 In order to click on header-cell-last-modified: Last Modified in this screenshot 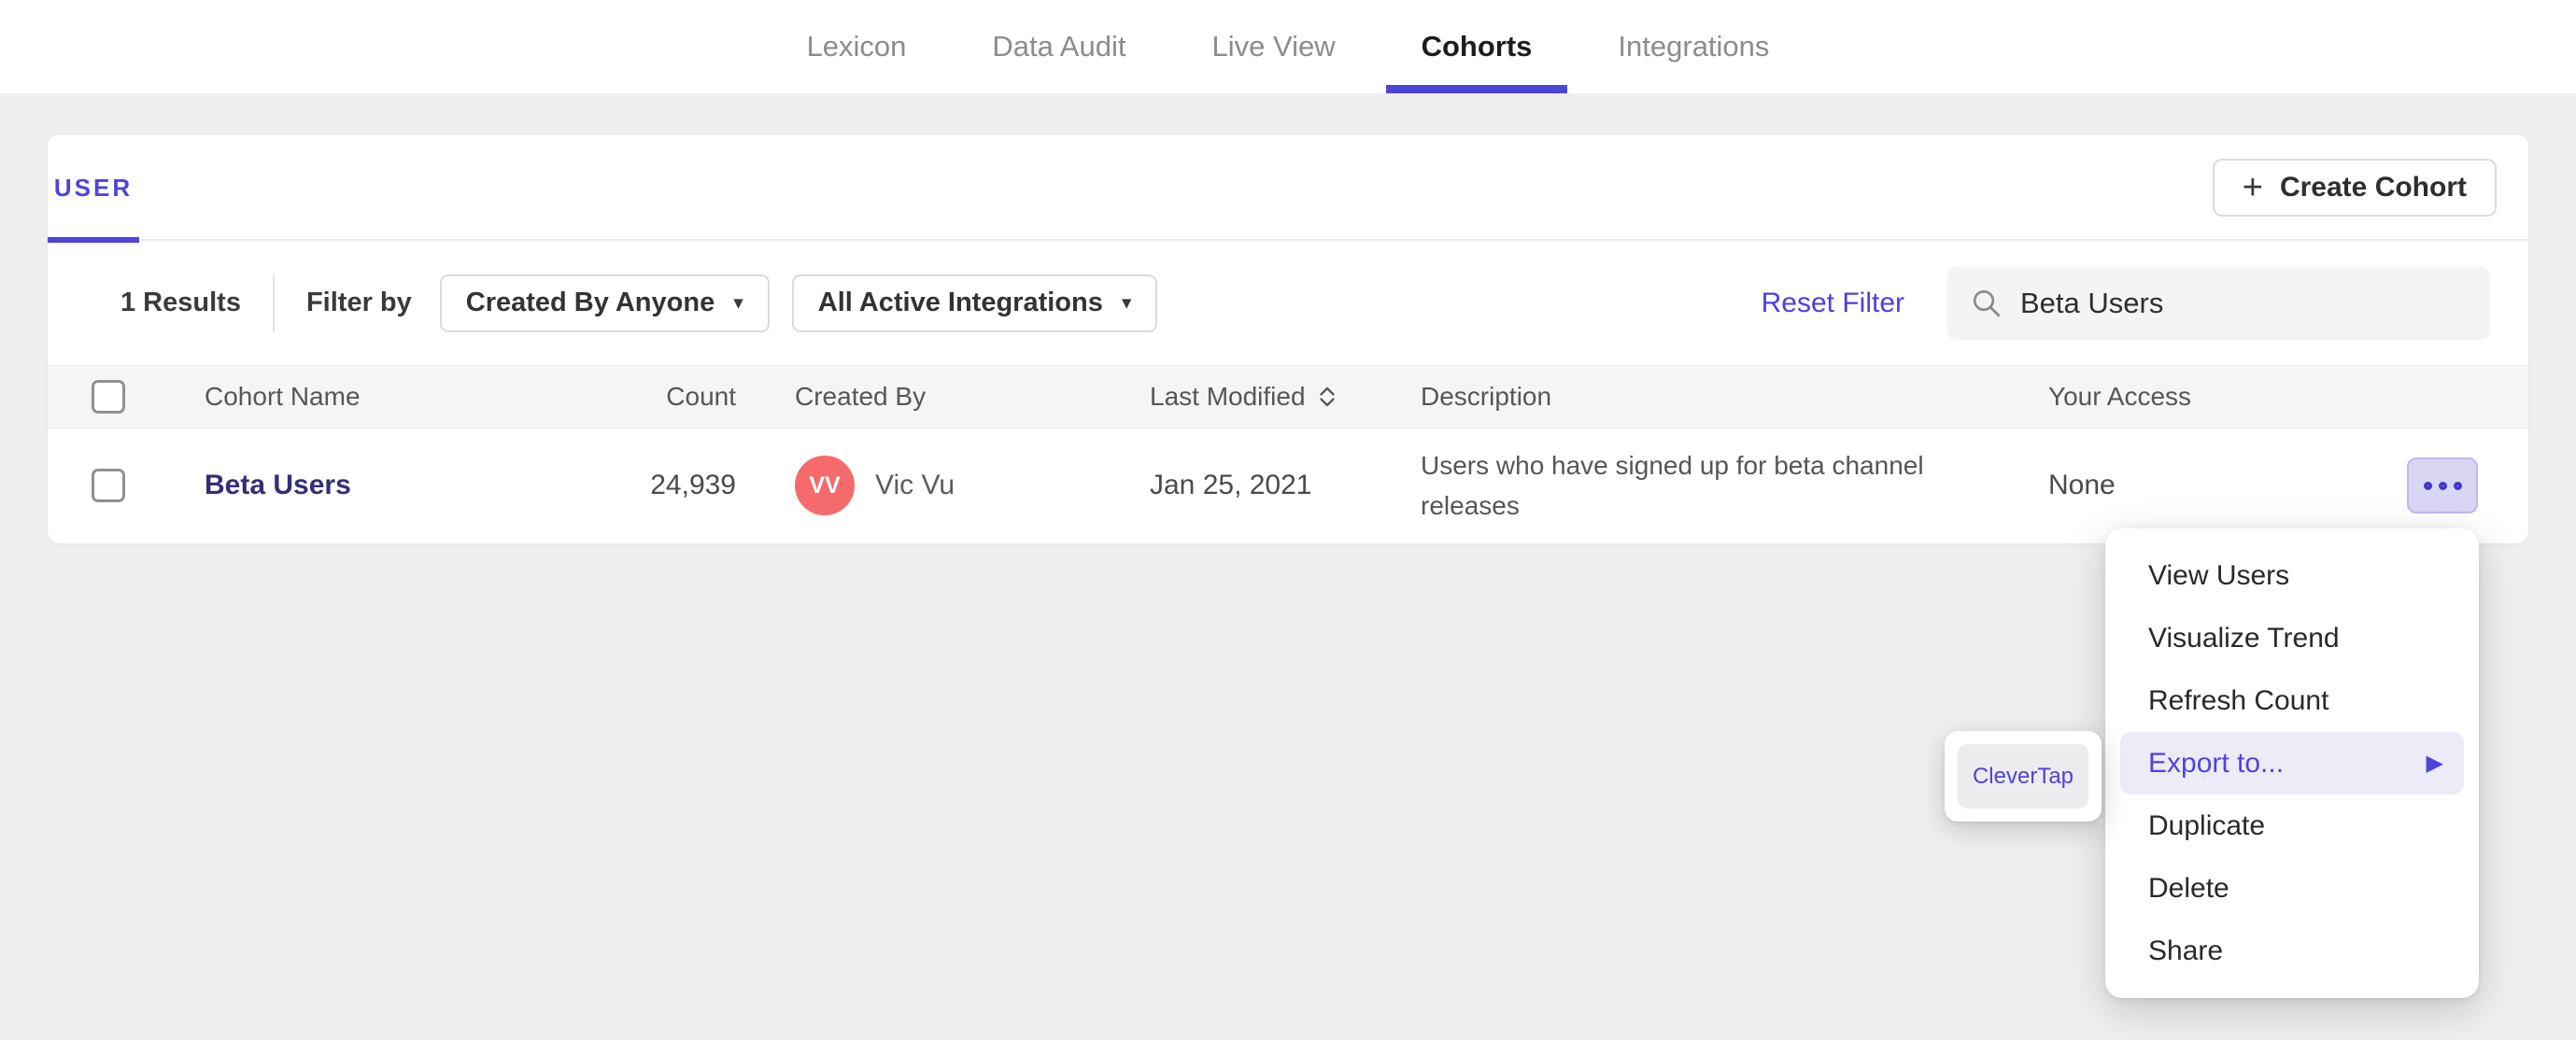, I will do `click(1285, 397)`.